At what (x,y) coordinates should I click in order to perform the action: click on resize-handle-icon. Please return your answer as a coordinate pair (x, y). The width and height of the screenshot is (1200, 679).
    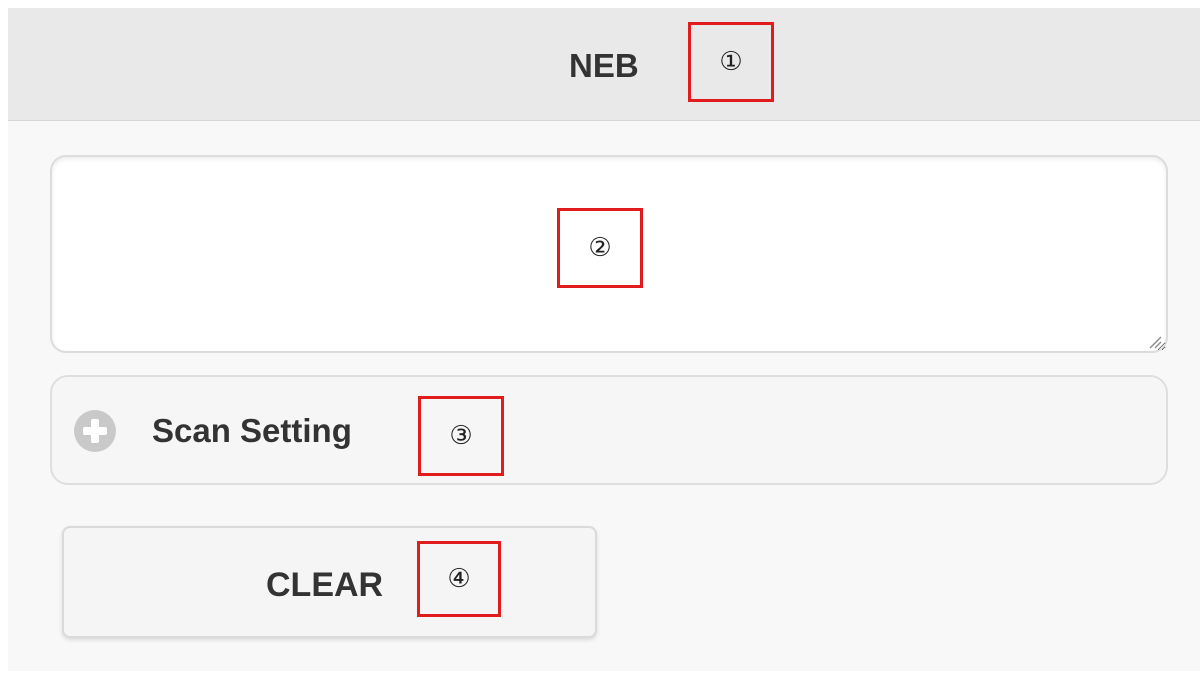
    Looking at the image, I should click on (1155, 342).